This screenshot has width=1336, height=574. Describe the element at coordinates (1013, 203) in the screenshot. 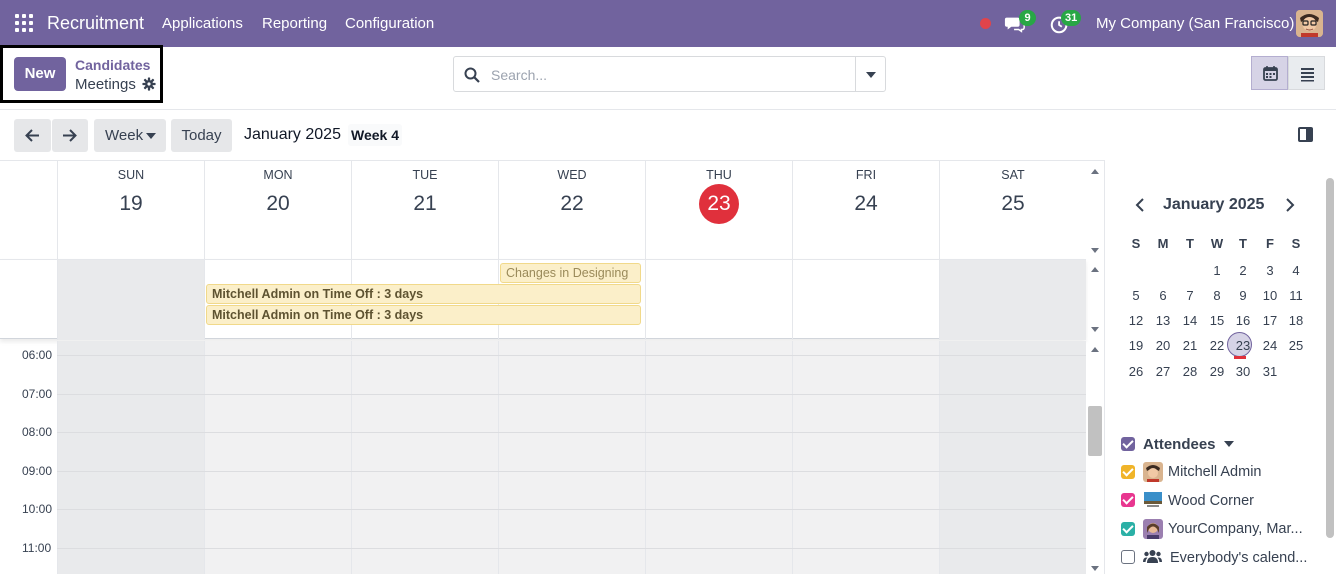

I see `day-number: 25` at that location.